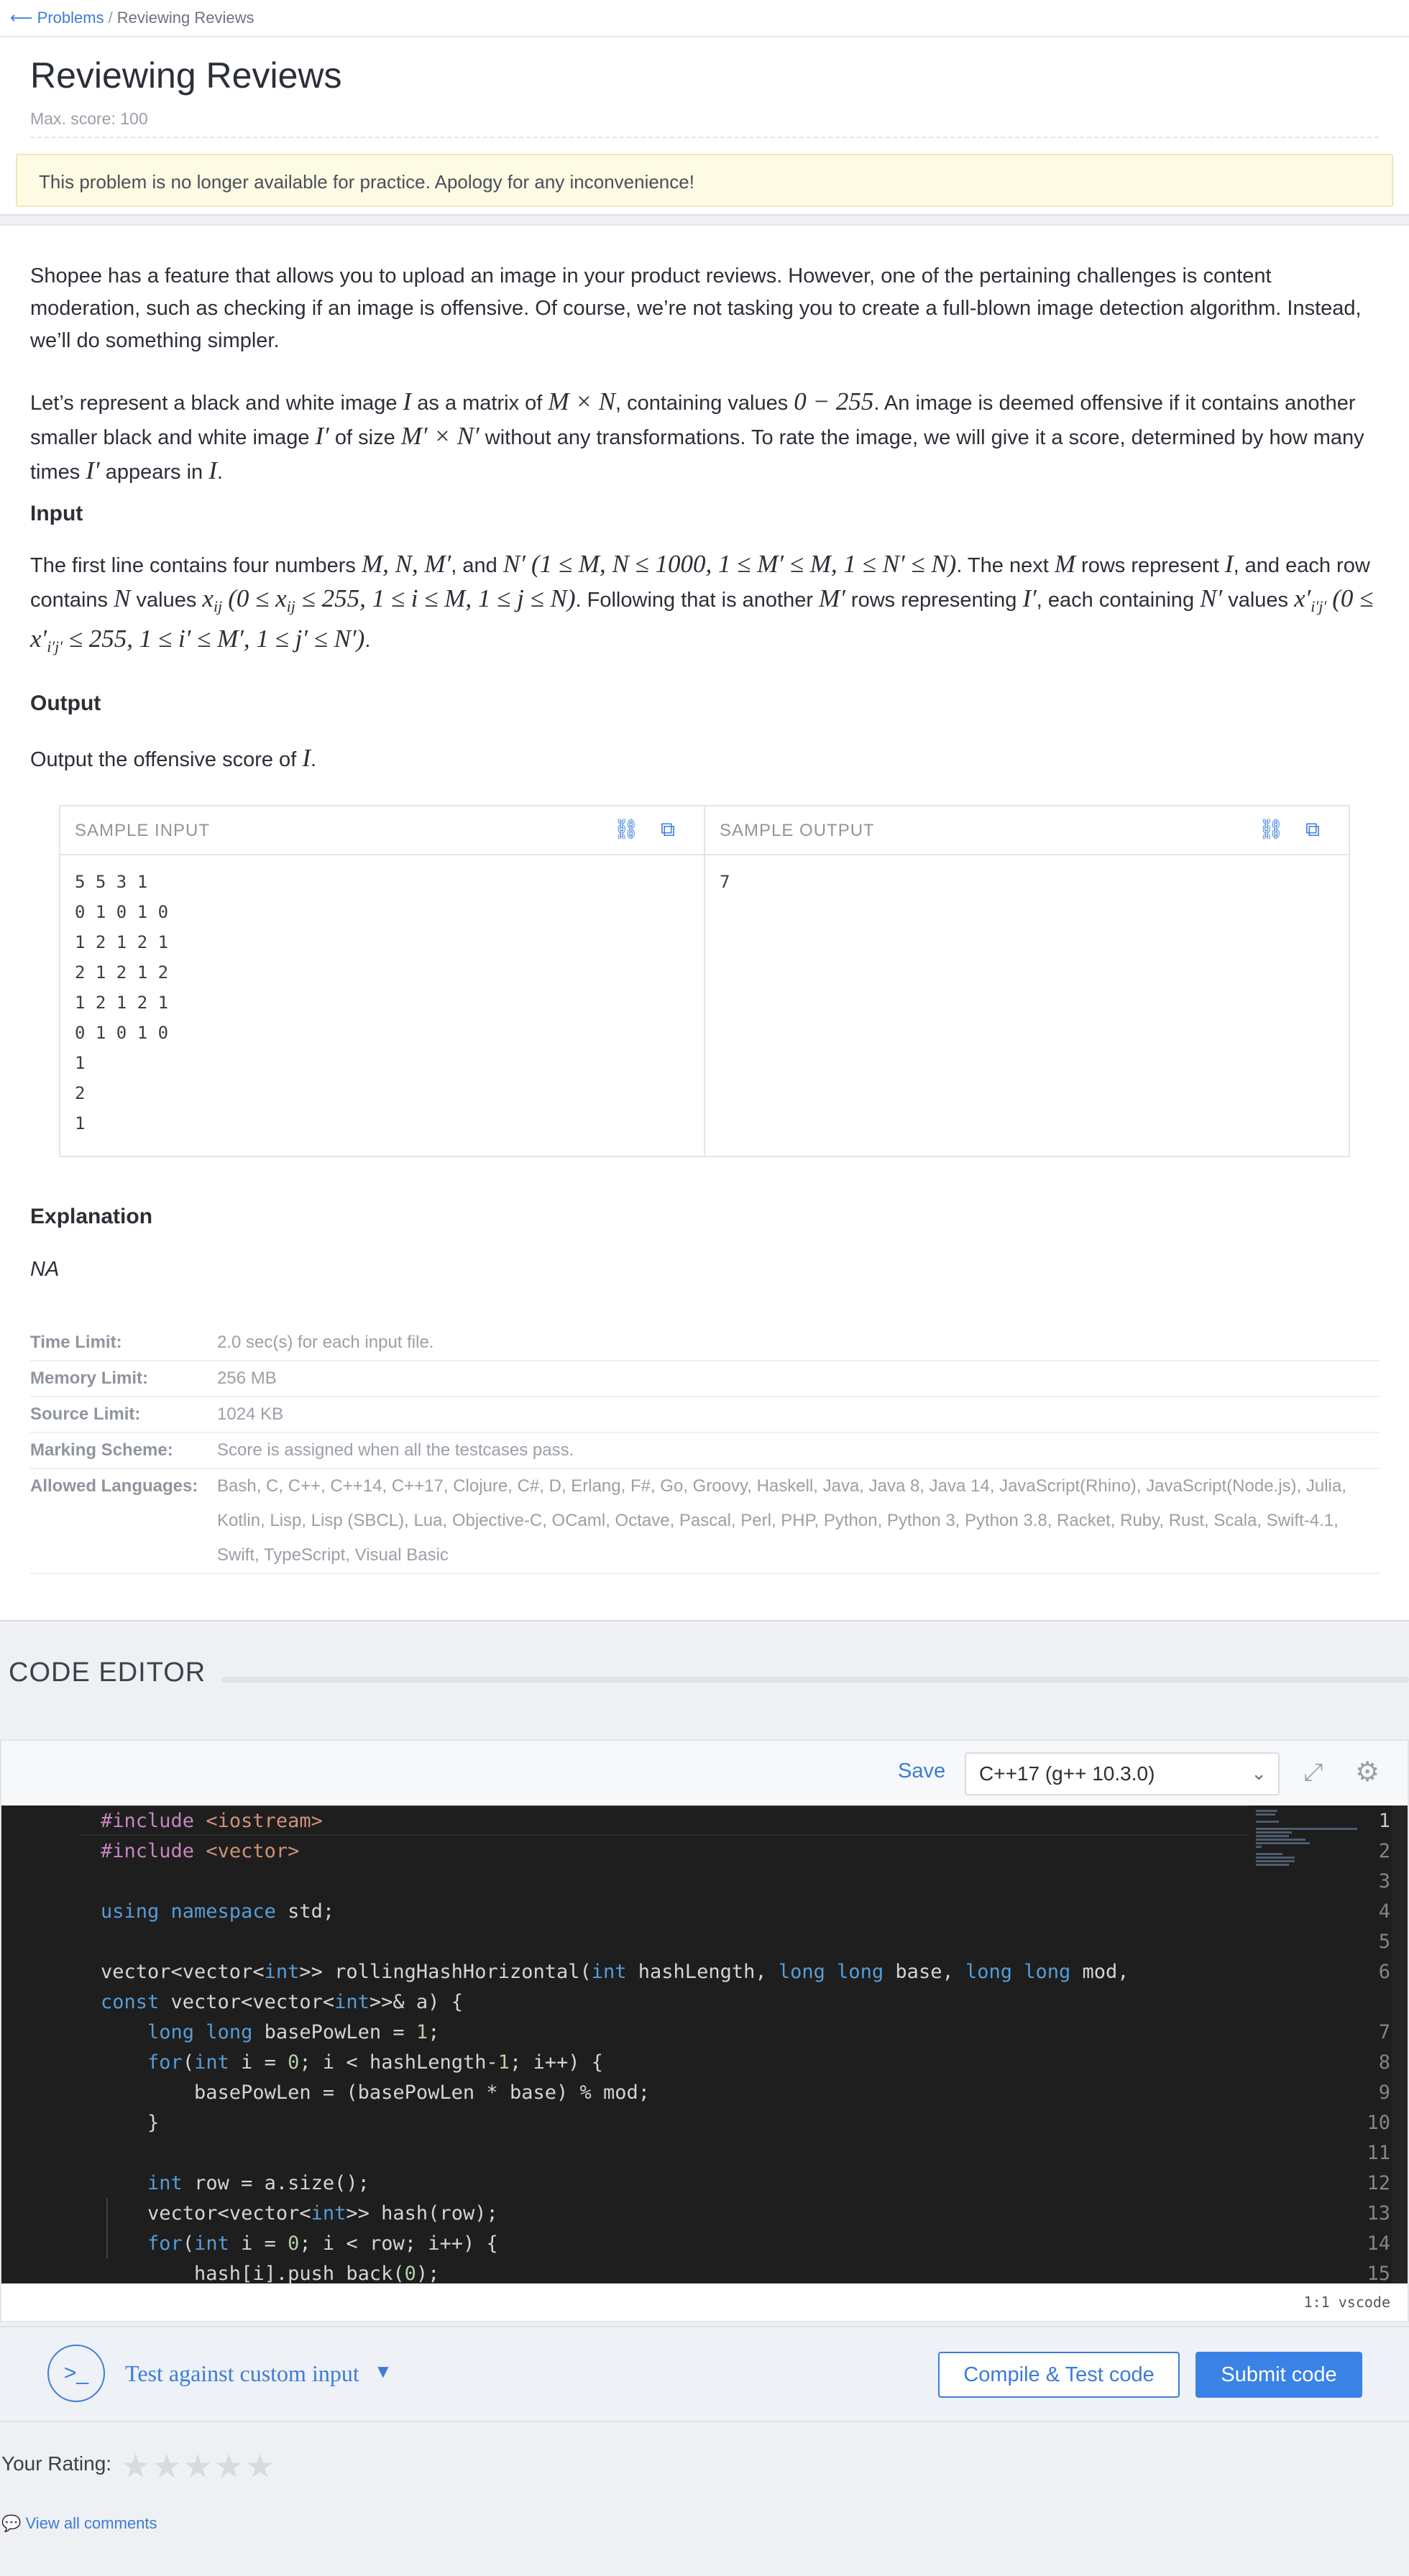 The image size is (1409, 2576). I want to click on code-line: for(int i = 0; i < hashLength-1; i++) {, so click(376, 2062).